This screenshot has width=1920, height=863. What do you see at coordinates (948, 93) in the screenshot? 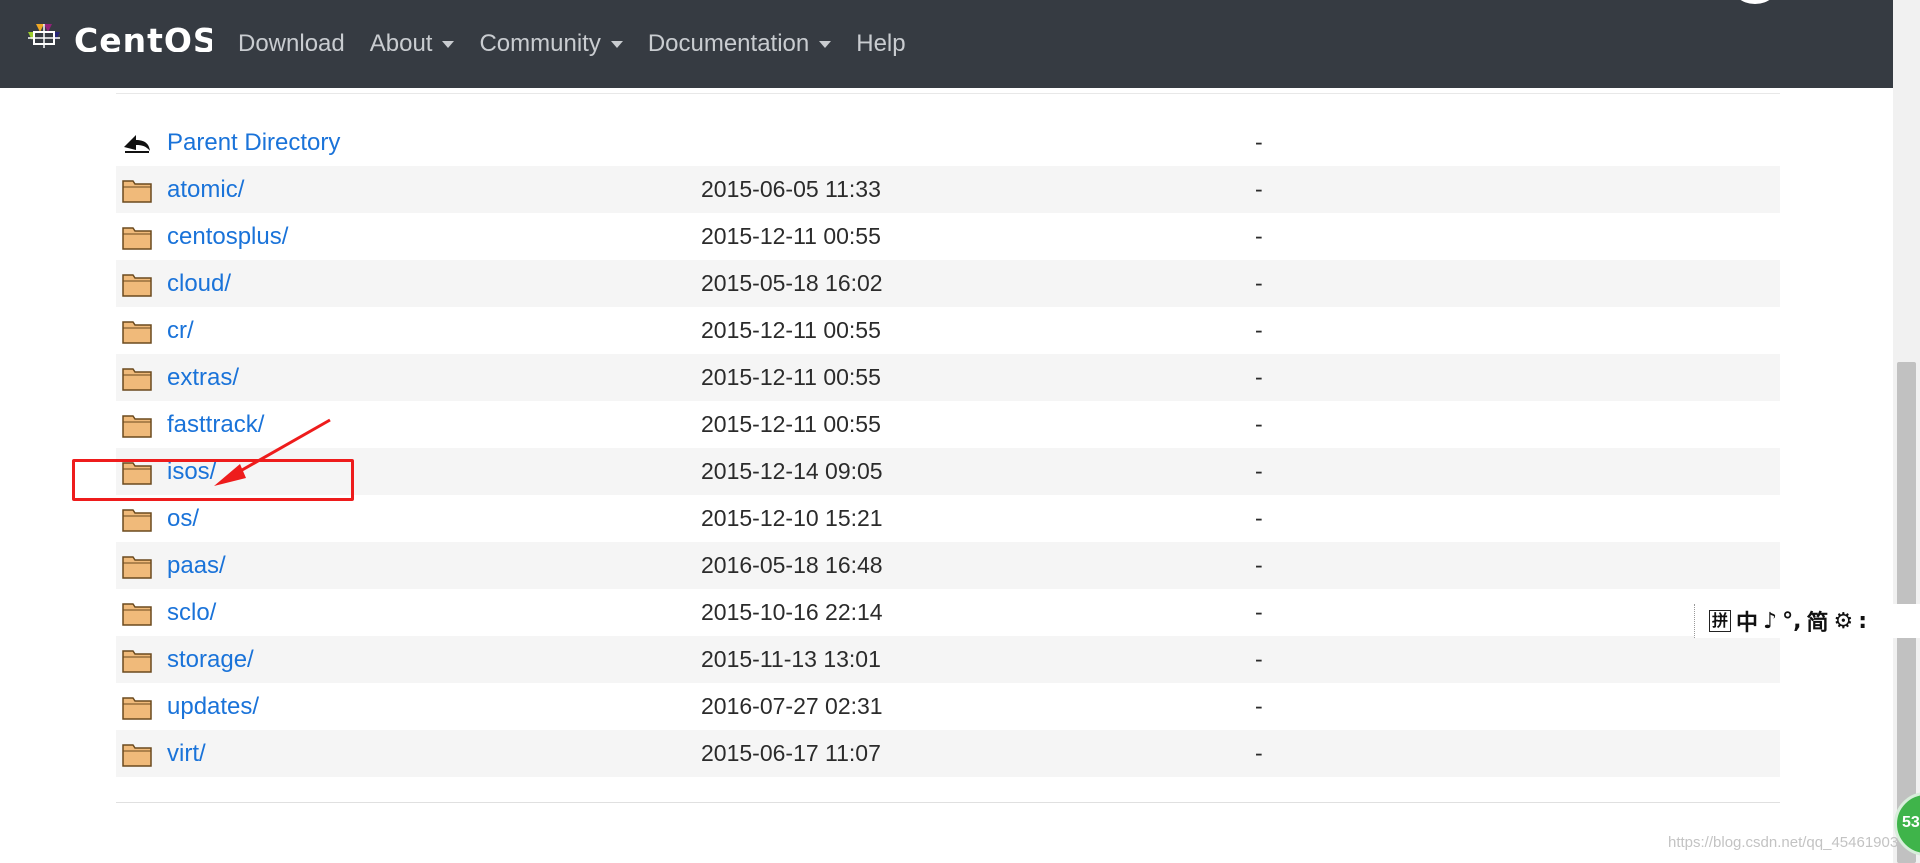
I see `divider-top` at bounding box center [948, 93].